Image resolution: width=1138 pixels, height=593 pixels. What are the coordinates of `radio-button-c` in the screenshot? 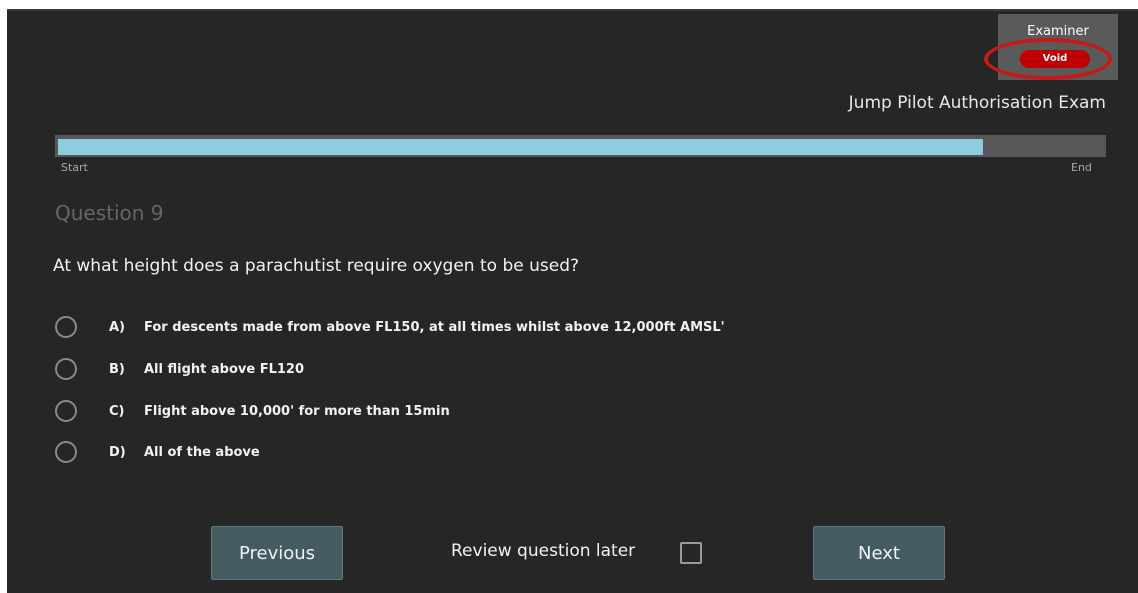 It's located at (66, 411).